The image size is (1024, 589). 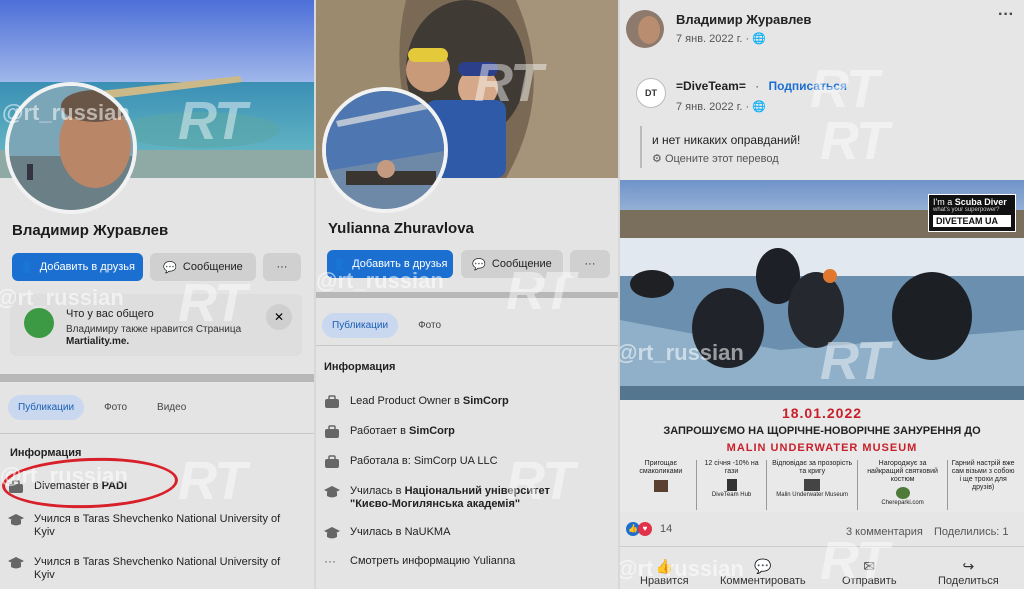 What do you see at coordinates (902, 493) in the screenshot?
I see `turtle-icon` at bounding box center [902, 493].